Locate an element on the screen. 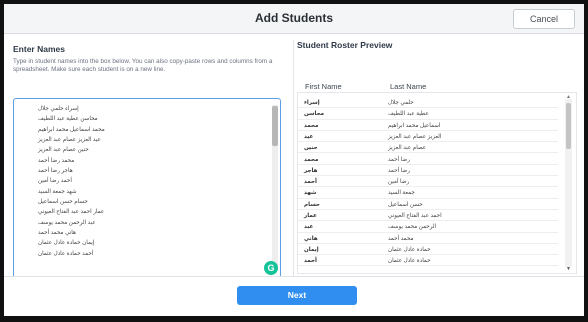  last-name-cell: رضا أمين is located at coordinates (399, 182).